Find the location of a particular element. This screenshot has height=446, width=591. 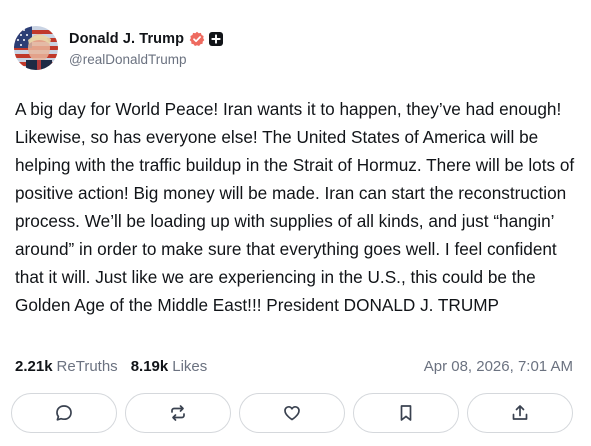

author-block: Donald J. Trump @realDonaldTrump is located at coordinates (146, 48).